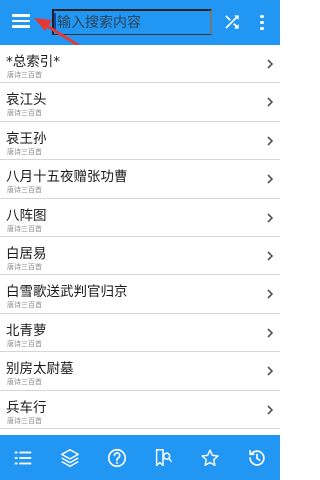 The image size is (320, 480). Describe the element at coordinates (40, 369) in the screenshot. I see `poem-title: 别房太尉墓` at that location.